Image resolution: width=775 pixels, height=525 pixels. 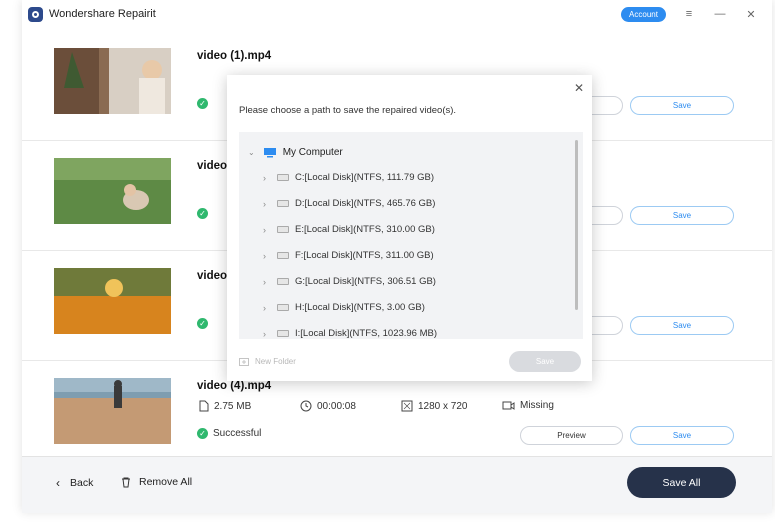 I want to click on dialog-close-icon: ✕, so click(x=579, y=88).